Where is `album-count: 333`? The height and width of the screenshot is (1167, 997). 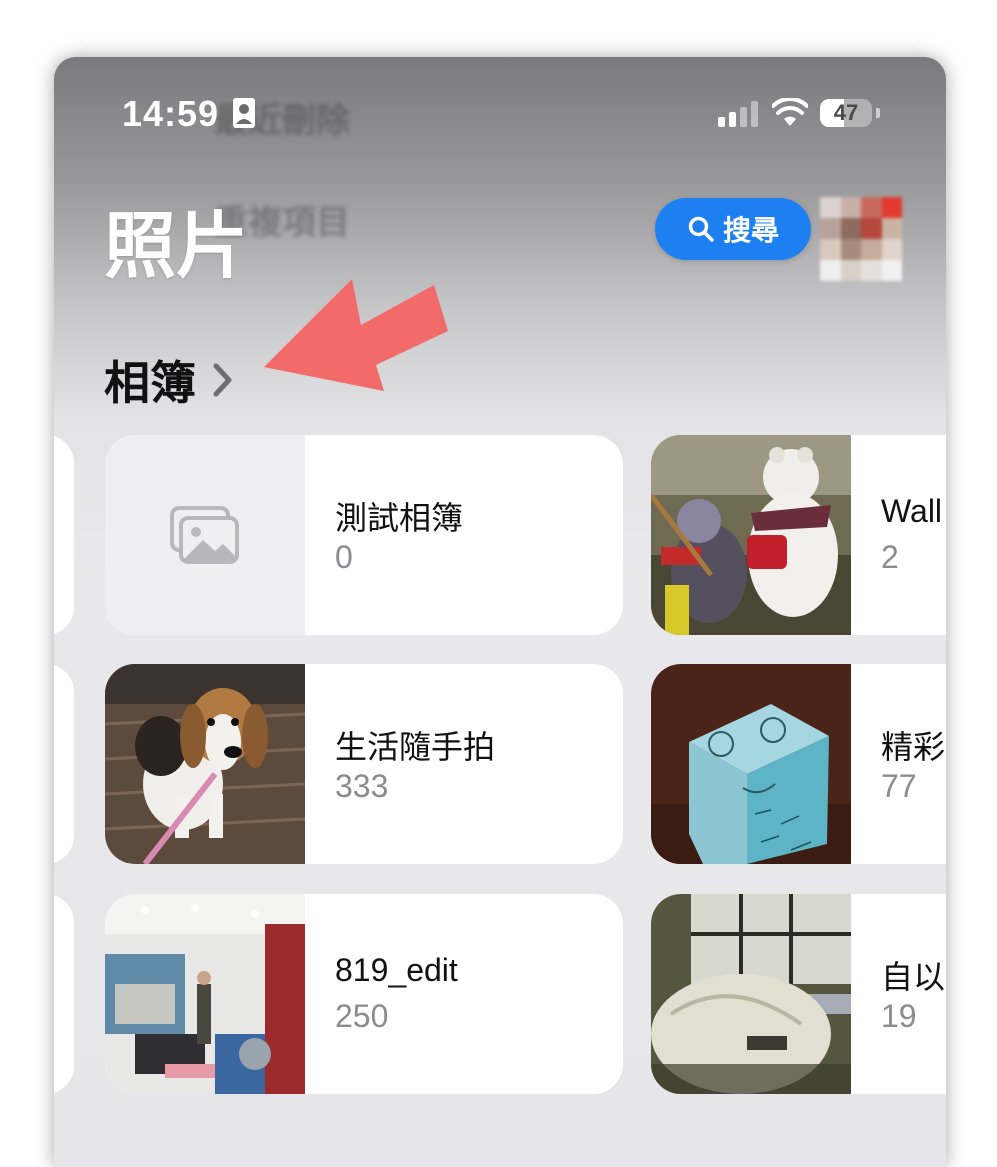
album-count: 333 is located at coordinates (362, 786).